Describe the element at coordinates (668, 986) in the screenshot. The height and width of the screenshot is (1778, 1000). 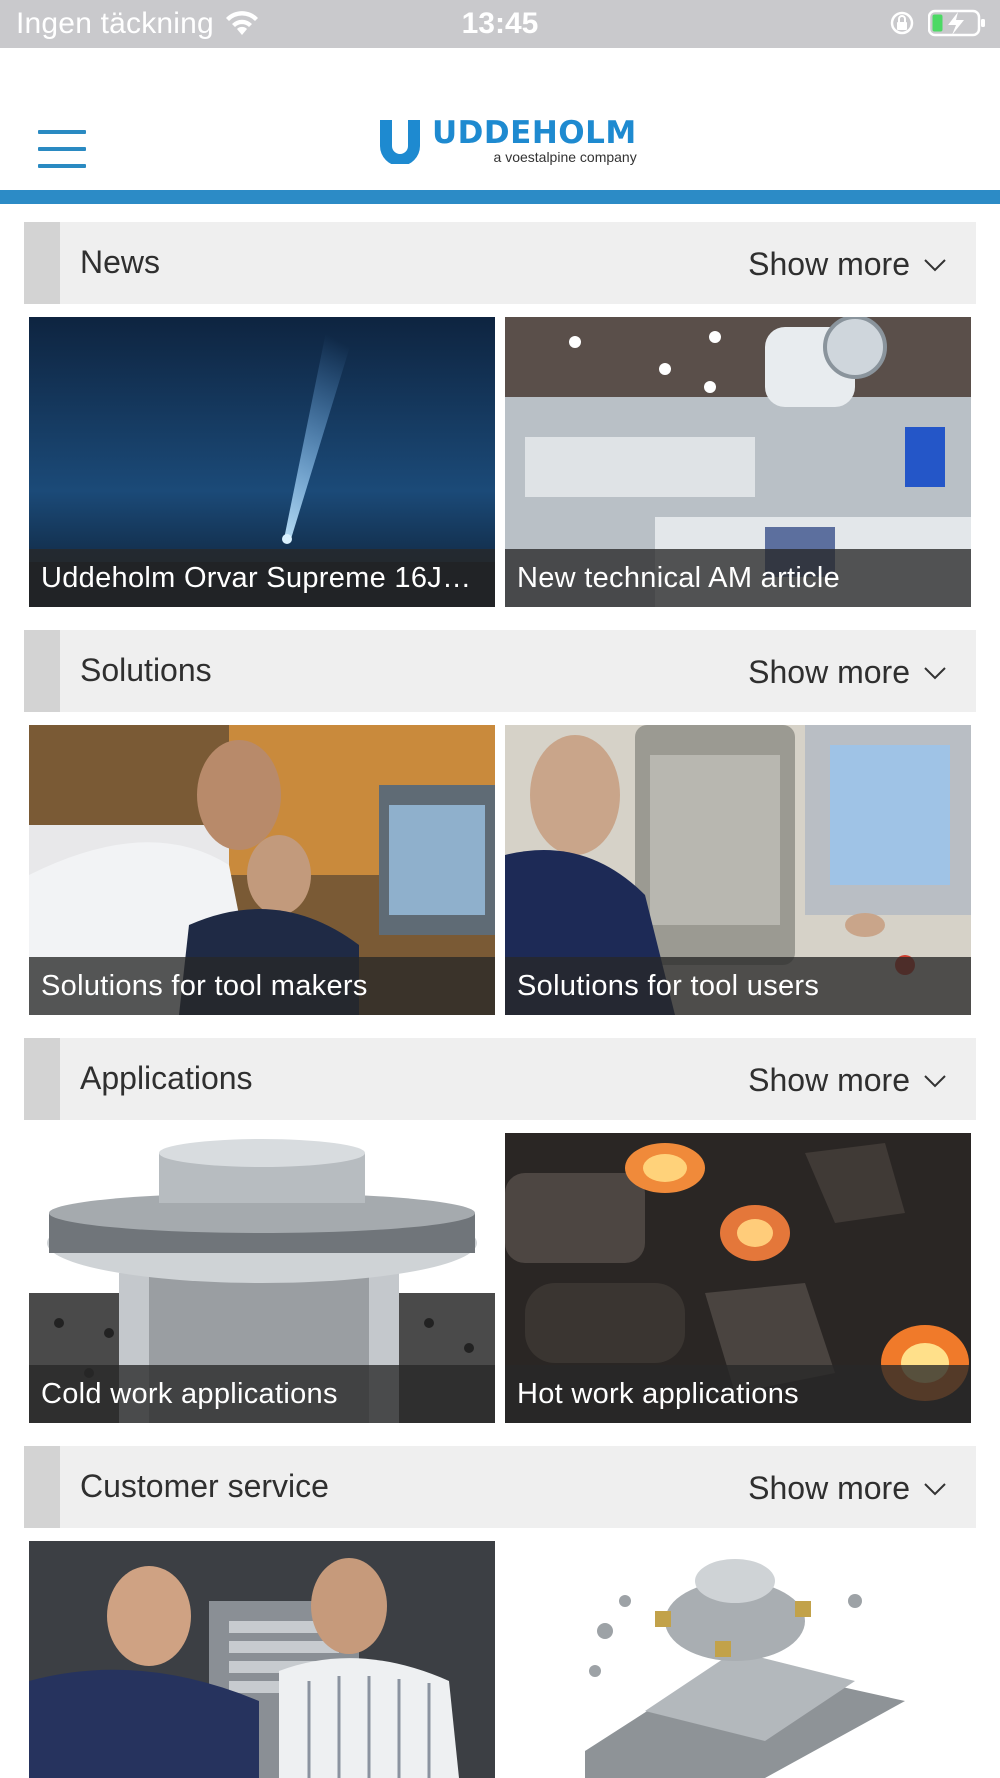
I see `card-caption: Solutions for tool users` at that location.